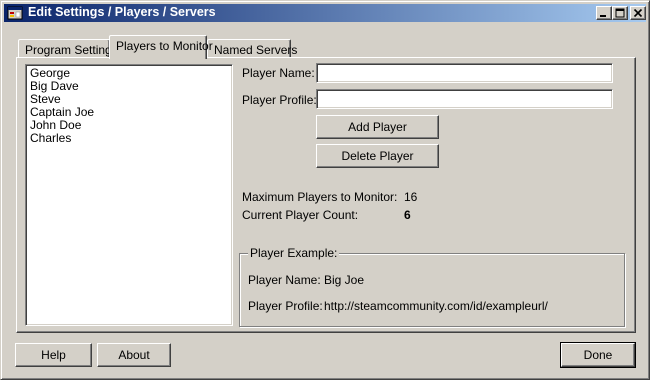 The height and width of the screenshot is (380, 650). Describe the element at coordinates (377, 156) in the screenshot. I see `delete-player-button: Delete Player` at that location.